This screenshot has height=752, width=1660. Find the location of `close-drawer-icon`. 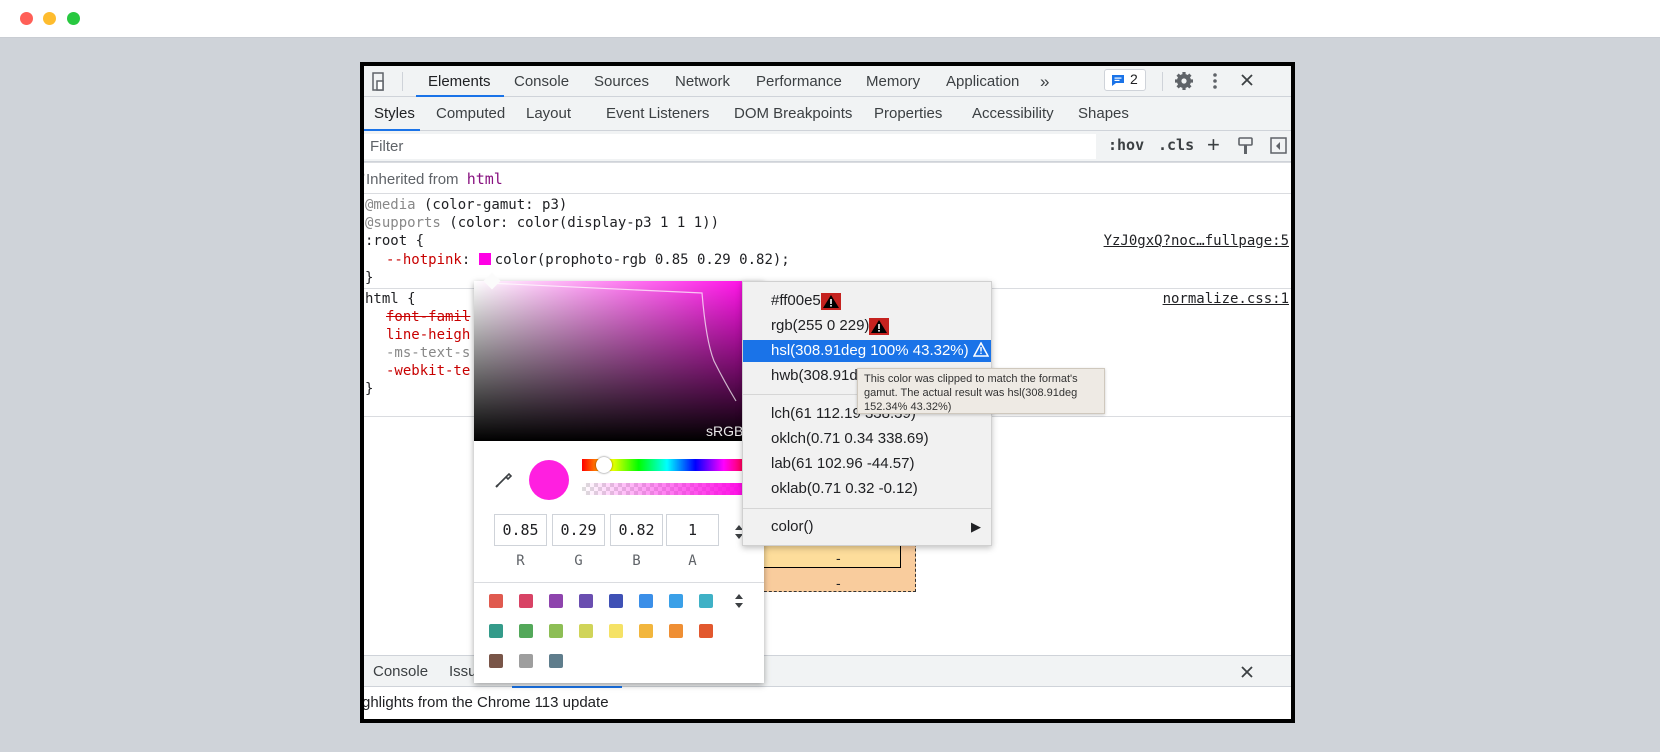

close-drawer-icon is located at coordinates (1247, 673).